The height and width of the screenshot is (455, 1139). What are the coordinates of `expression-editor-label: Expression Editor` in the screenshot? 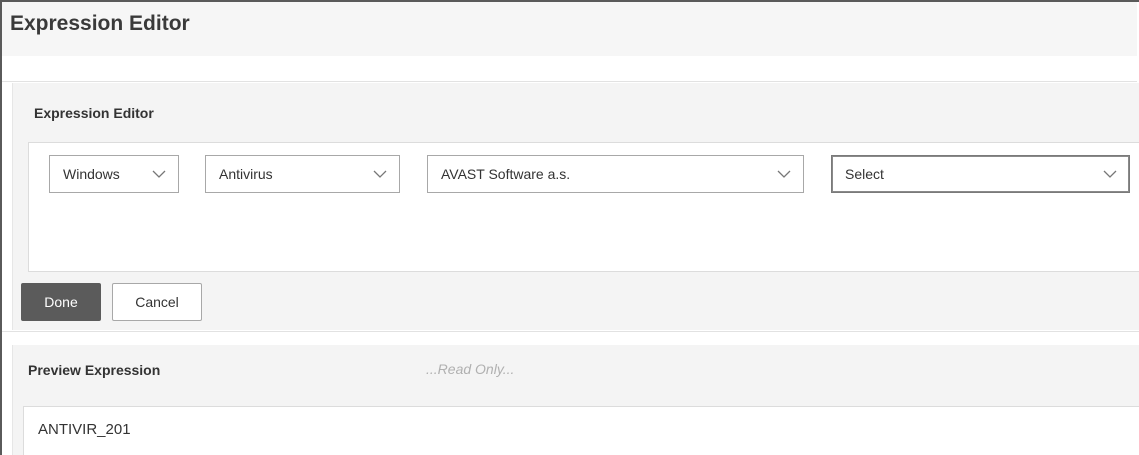 It's located at (94, 113).